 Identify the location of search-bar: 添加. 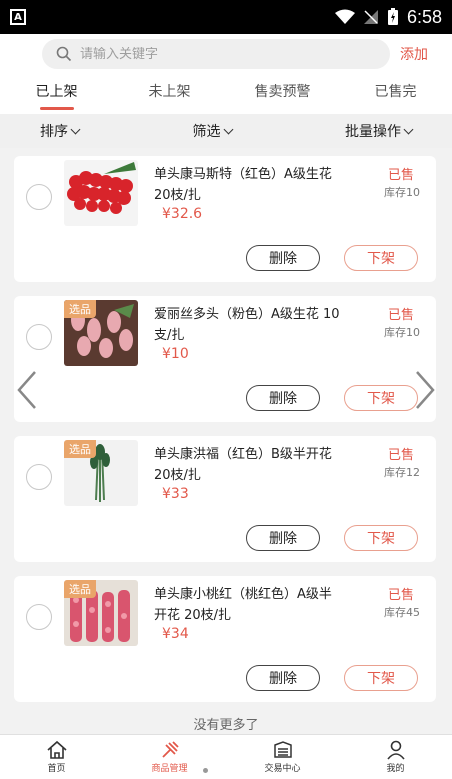
(226, 54).